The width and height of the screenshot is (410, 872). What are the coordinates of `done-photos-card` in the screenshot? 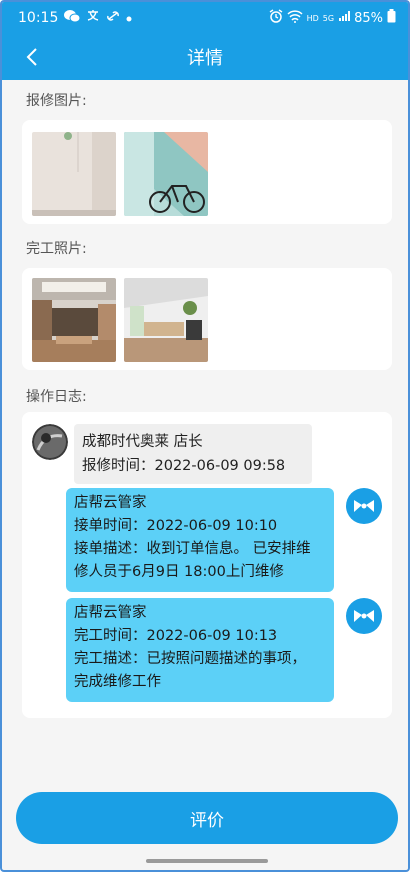 It's located at (207, 319).